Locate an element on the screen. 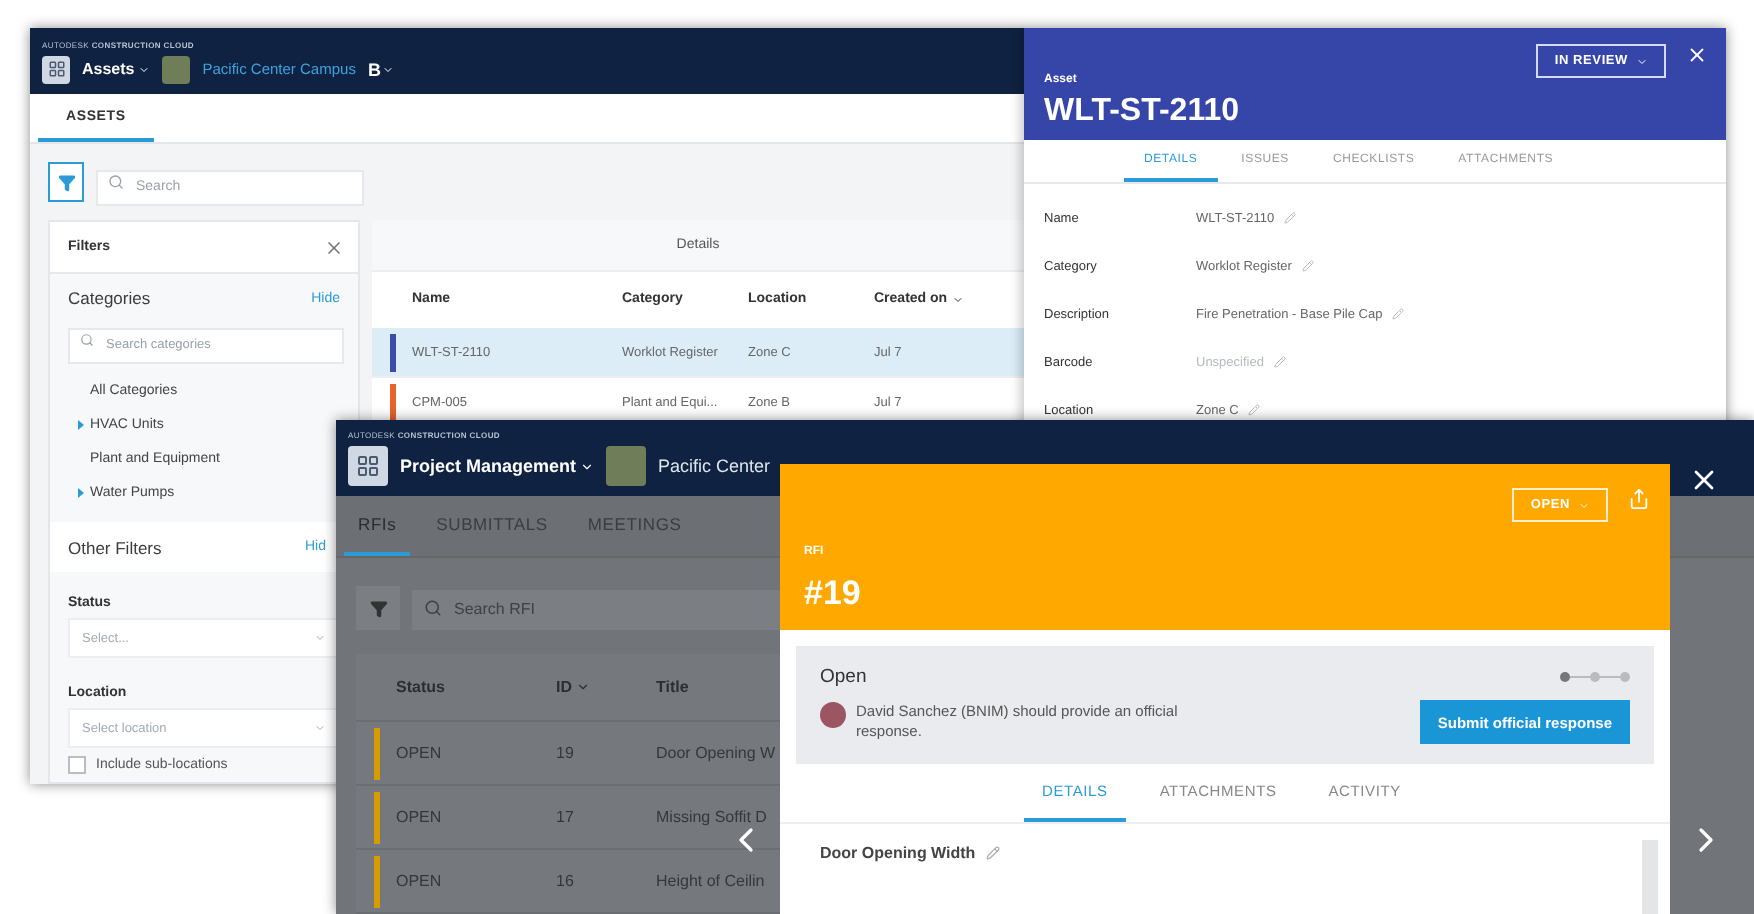 Image resolution: width=1754 pixels, height=914 pixels. panel-title: #19 is located at coordinates (832, 593).